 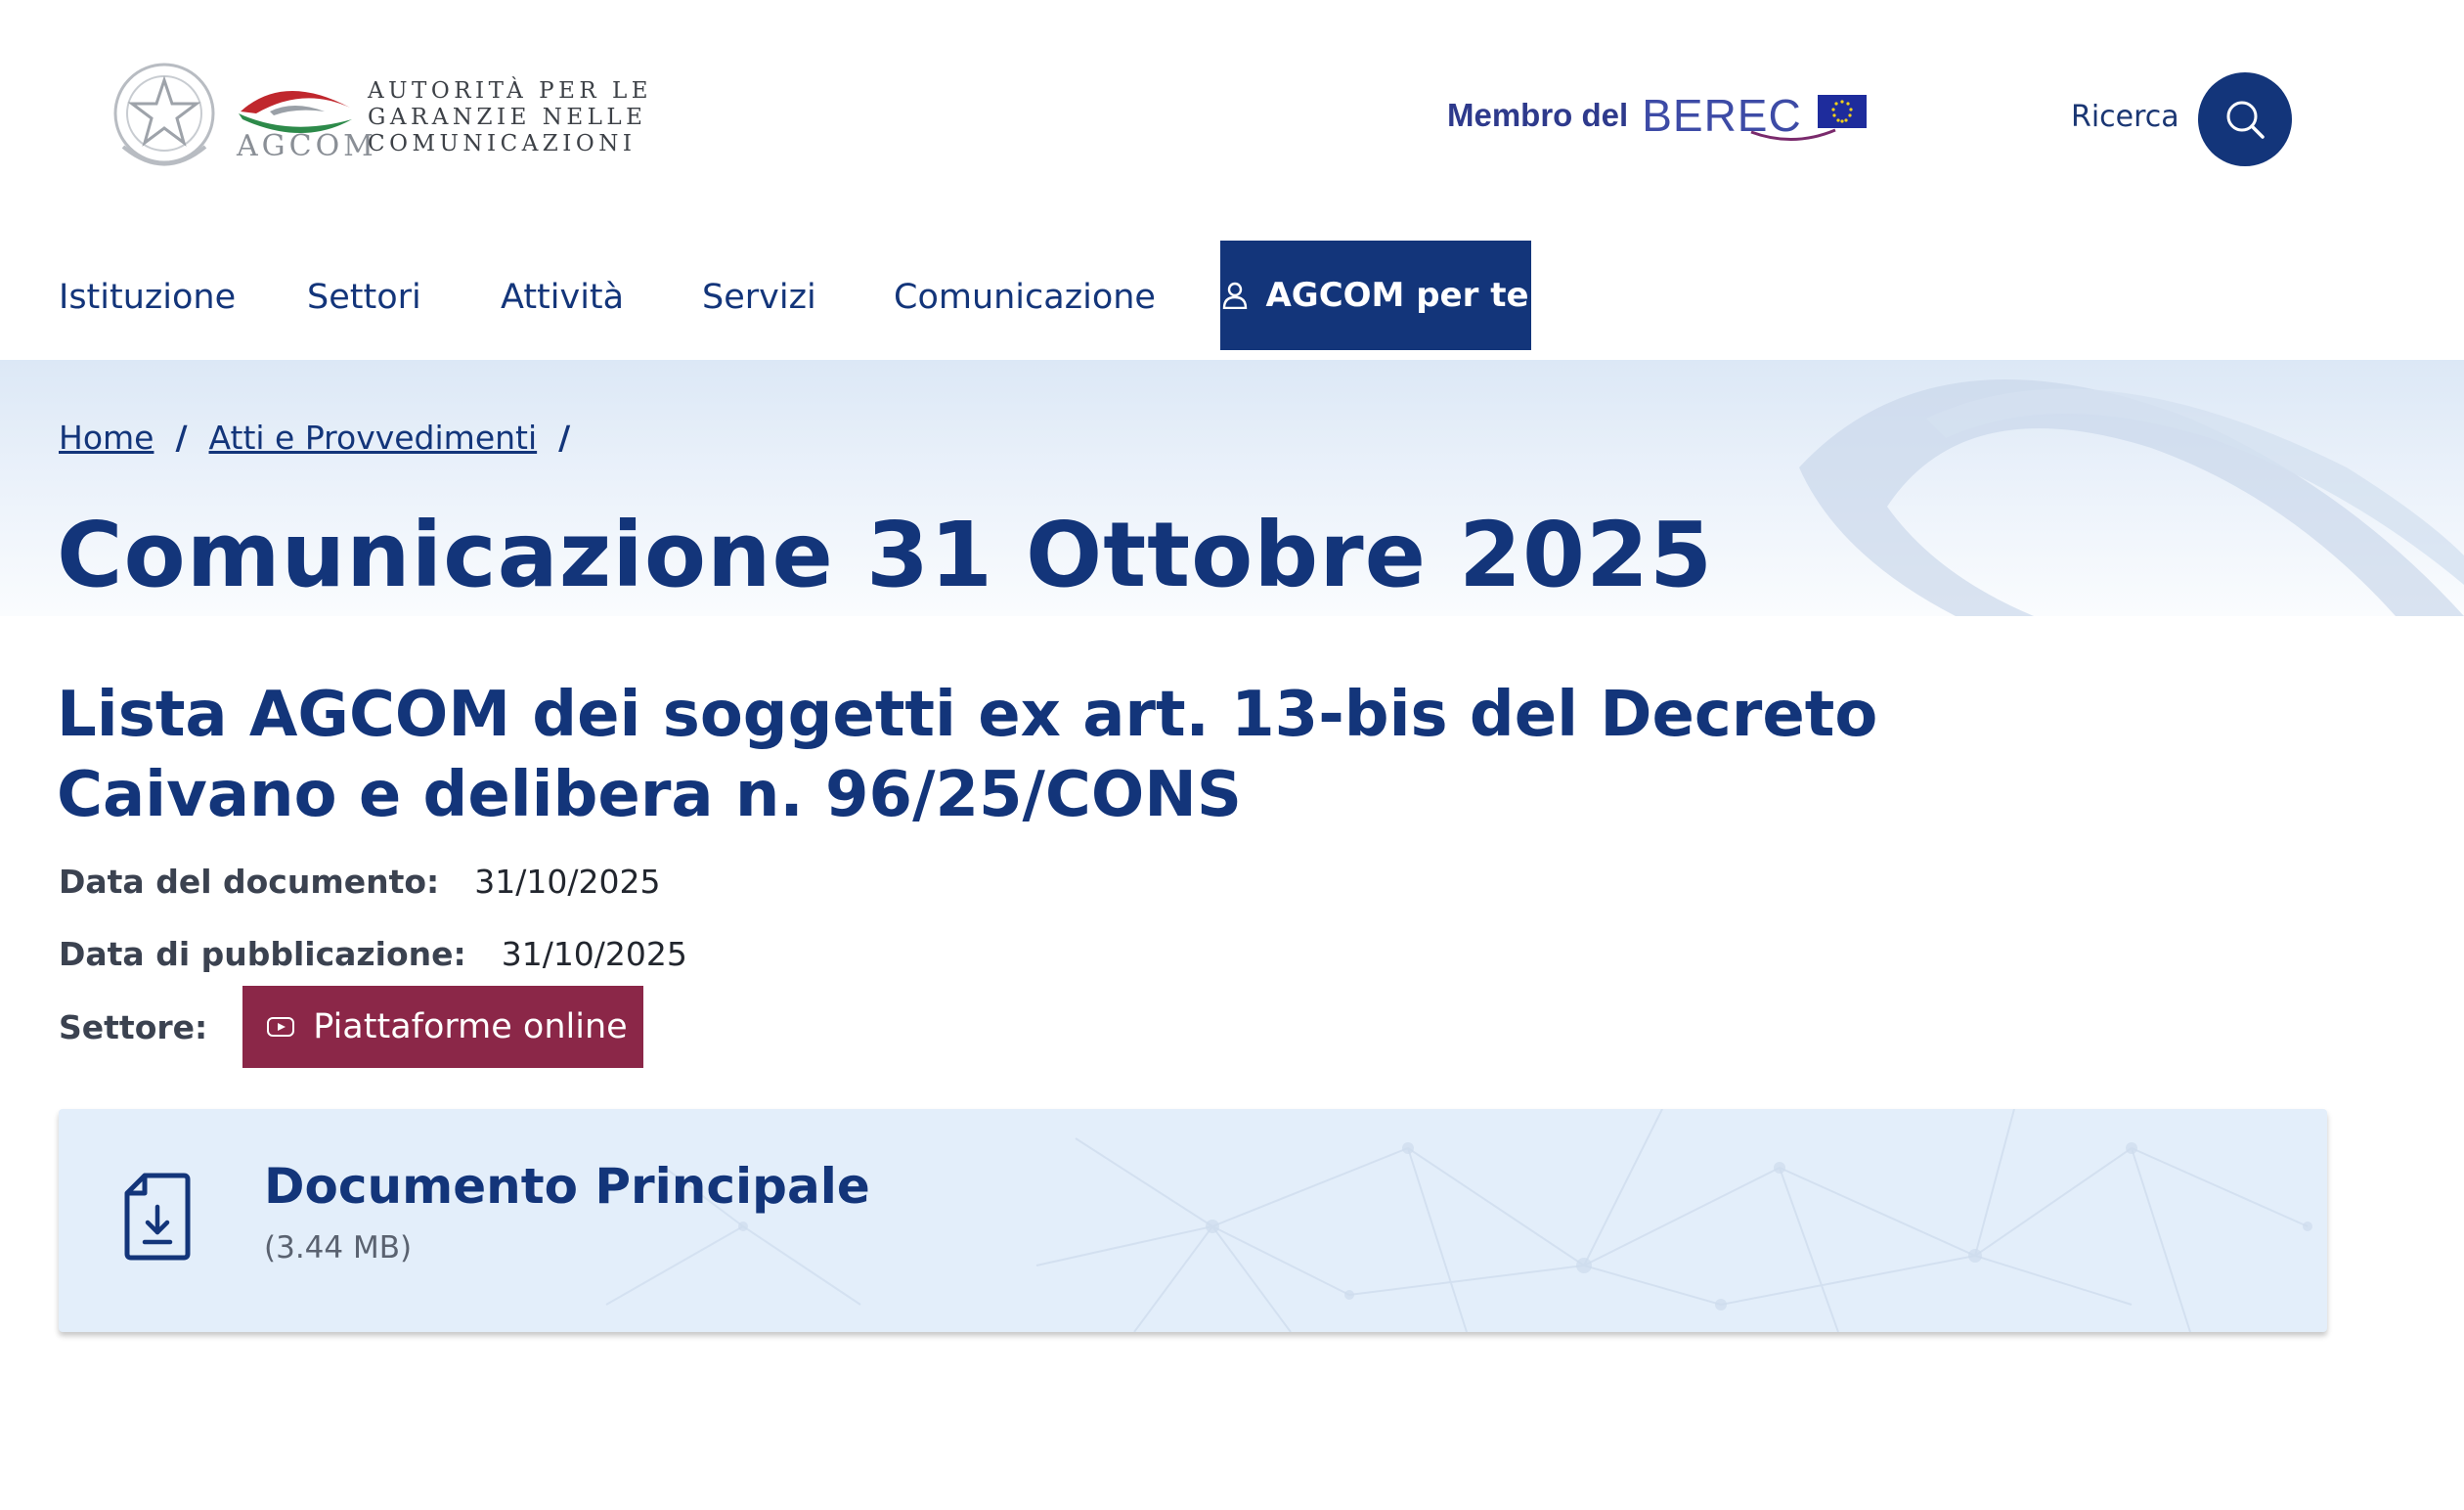 What do you see at coordinates (281, 1027) in the screenshot?
I see `play-icon` at bounding box center [281, 1027].